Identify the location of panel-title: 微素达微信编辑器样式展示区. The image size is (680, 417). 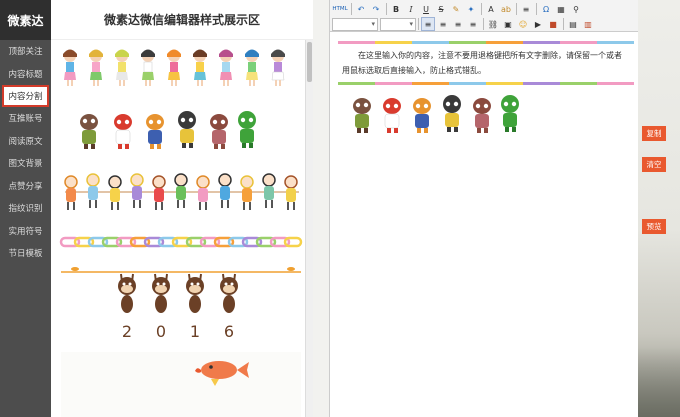
(182, 20).